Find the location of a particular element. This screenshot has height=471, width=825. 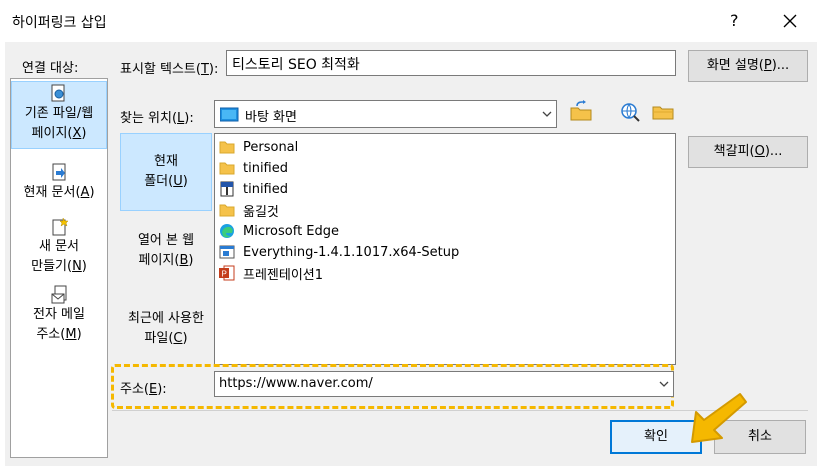

annotation-arrow is located at coordinates (710, 420).